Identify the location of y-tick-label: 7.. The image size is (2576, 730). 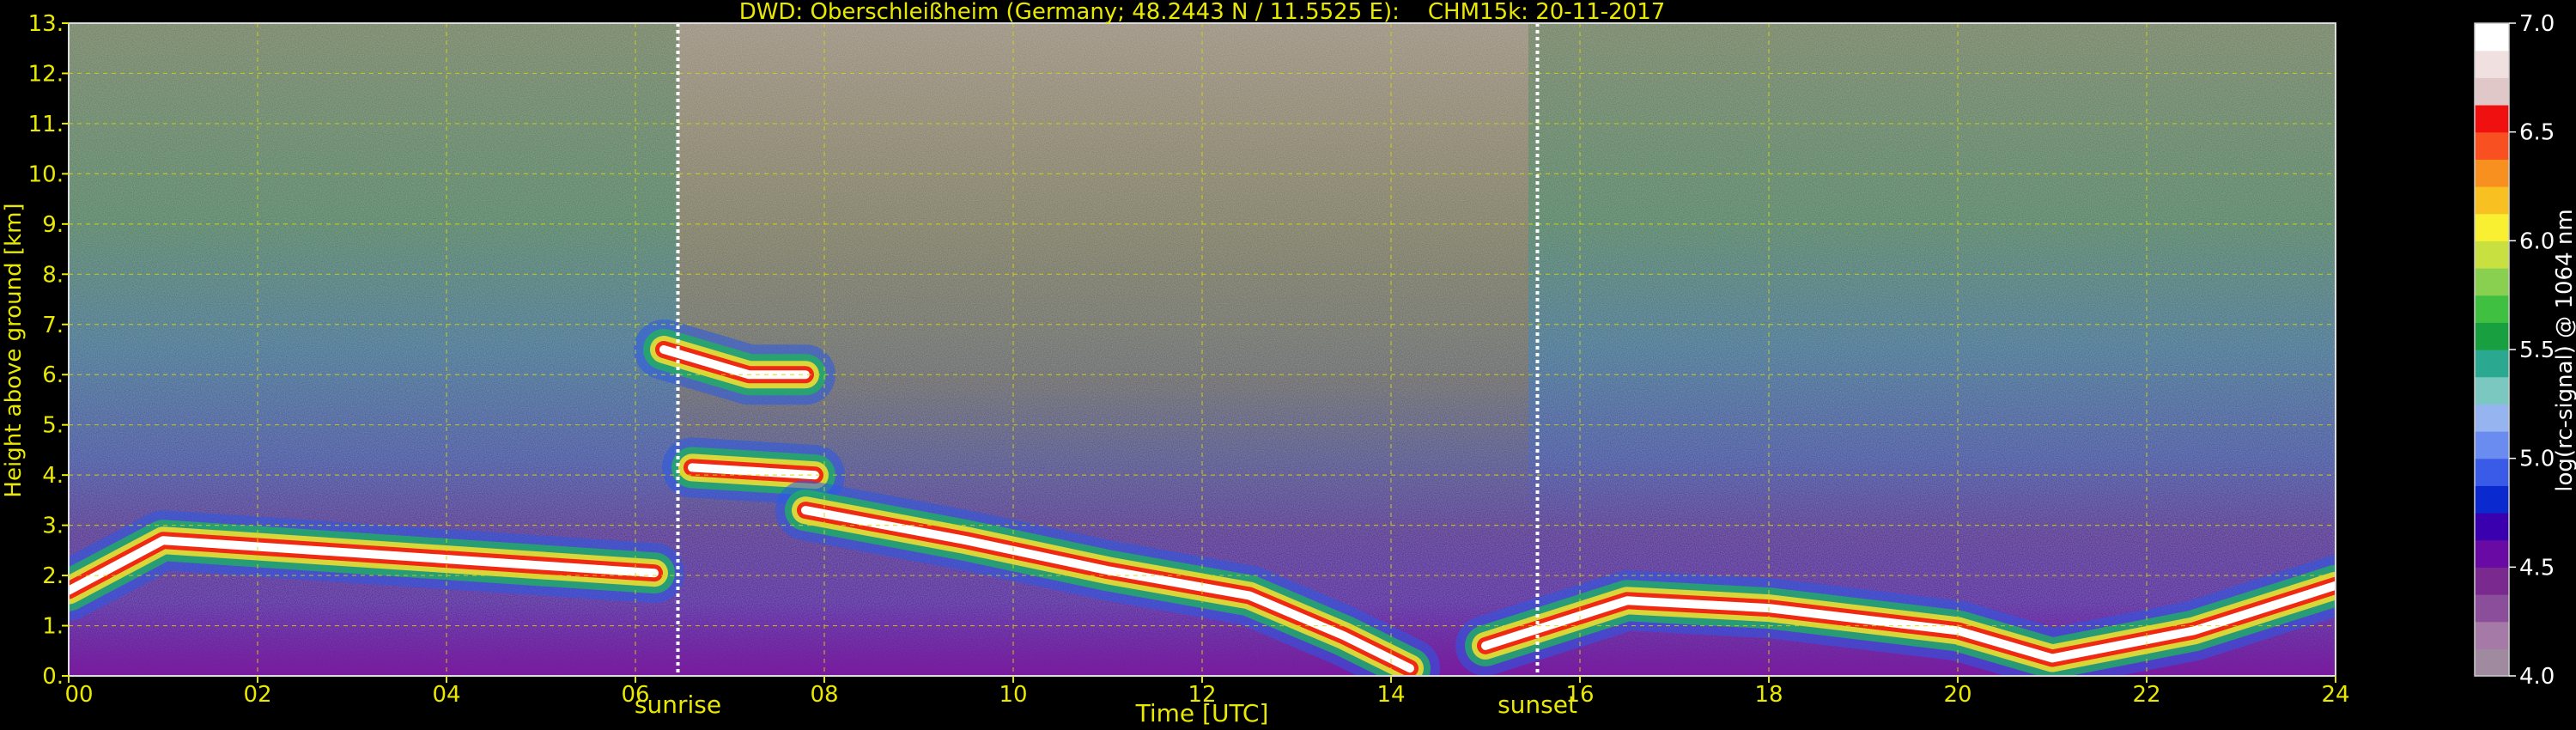
(53, 325).